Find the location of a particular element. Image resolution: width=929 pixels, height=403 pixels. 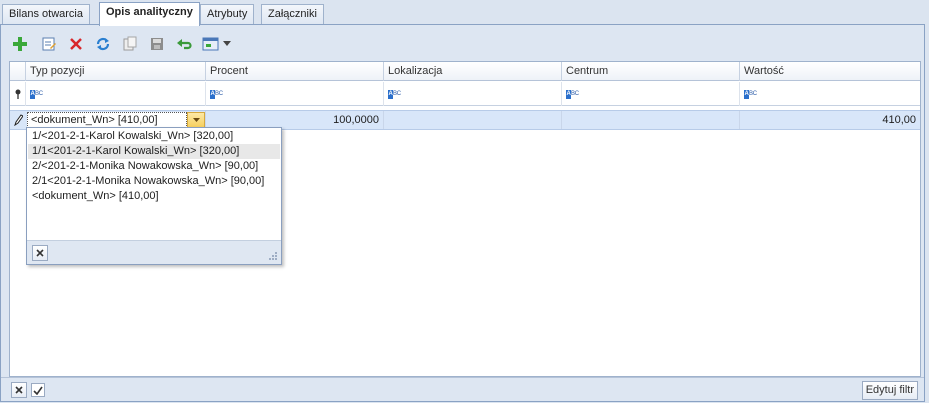

column-label: Typ pozycji is located at coordinates (57, 71).